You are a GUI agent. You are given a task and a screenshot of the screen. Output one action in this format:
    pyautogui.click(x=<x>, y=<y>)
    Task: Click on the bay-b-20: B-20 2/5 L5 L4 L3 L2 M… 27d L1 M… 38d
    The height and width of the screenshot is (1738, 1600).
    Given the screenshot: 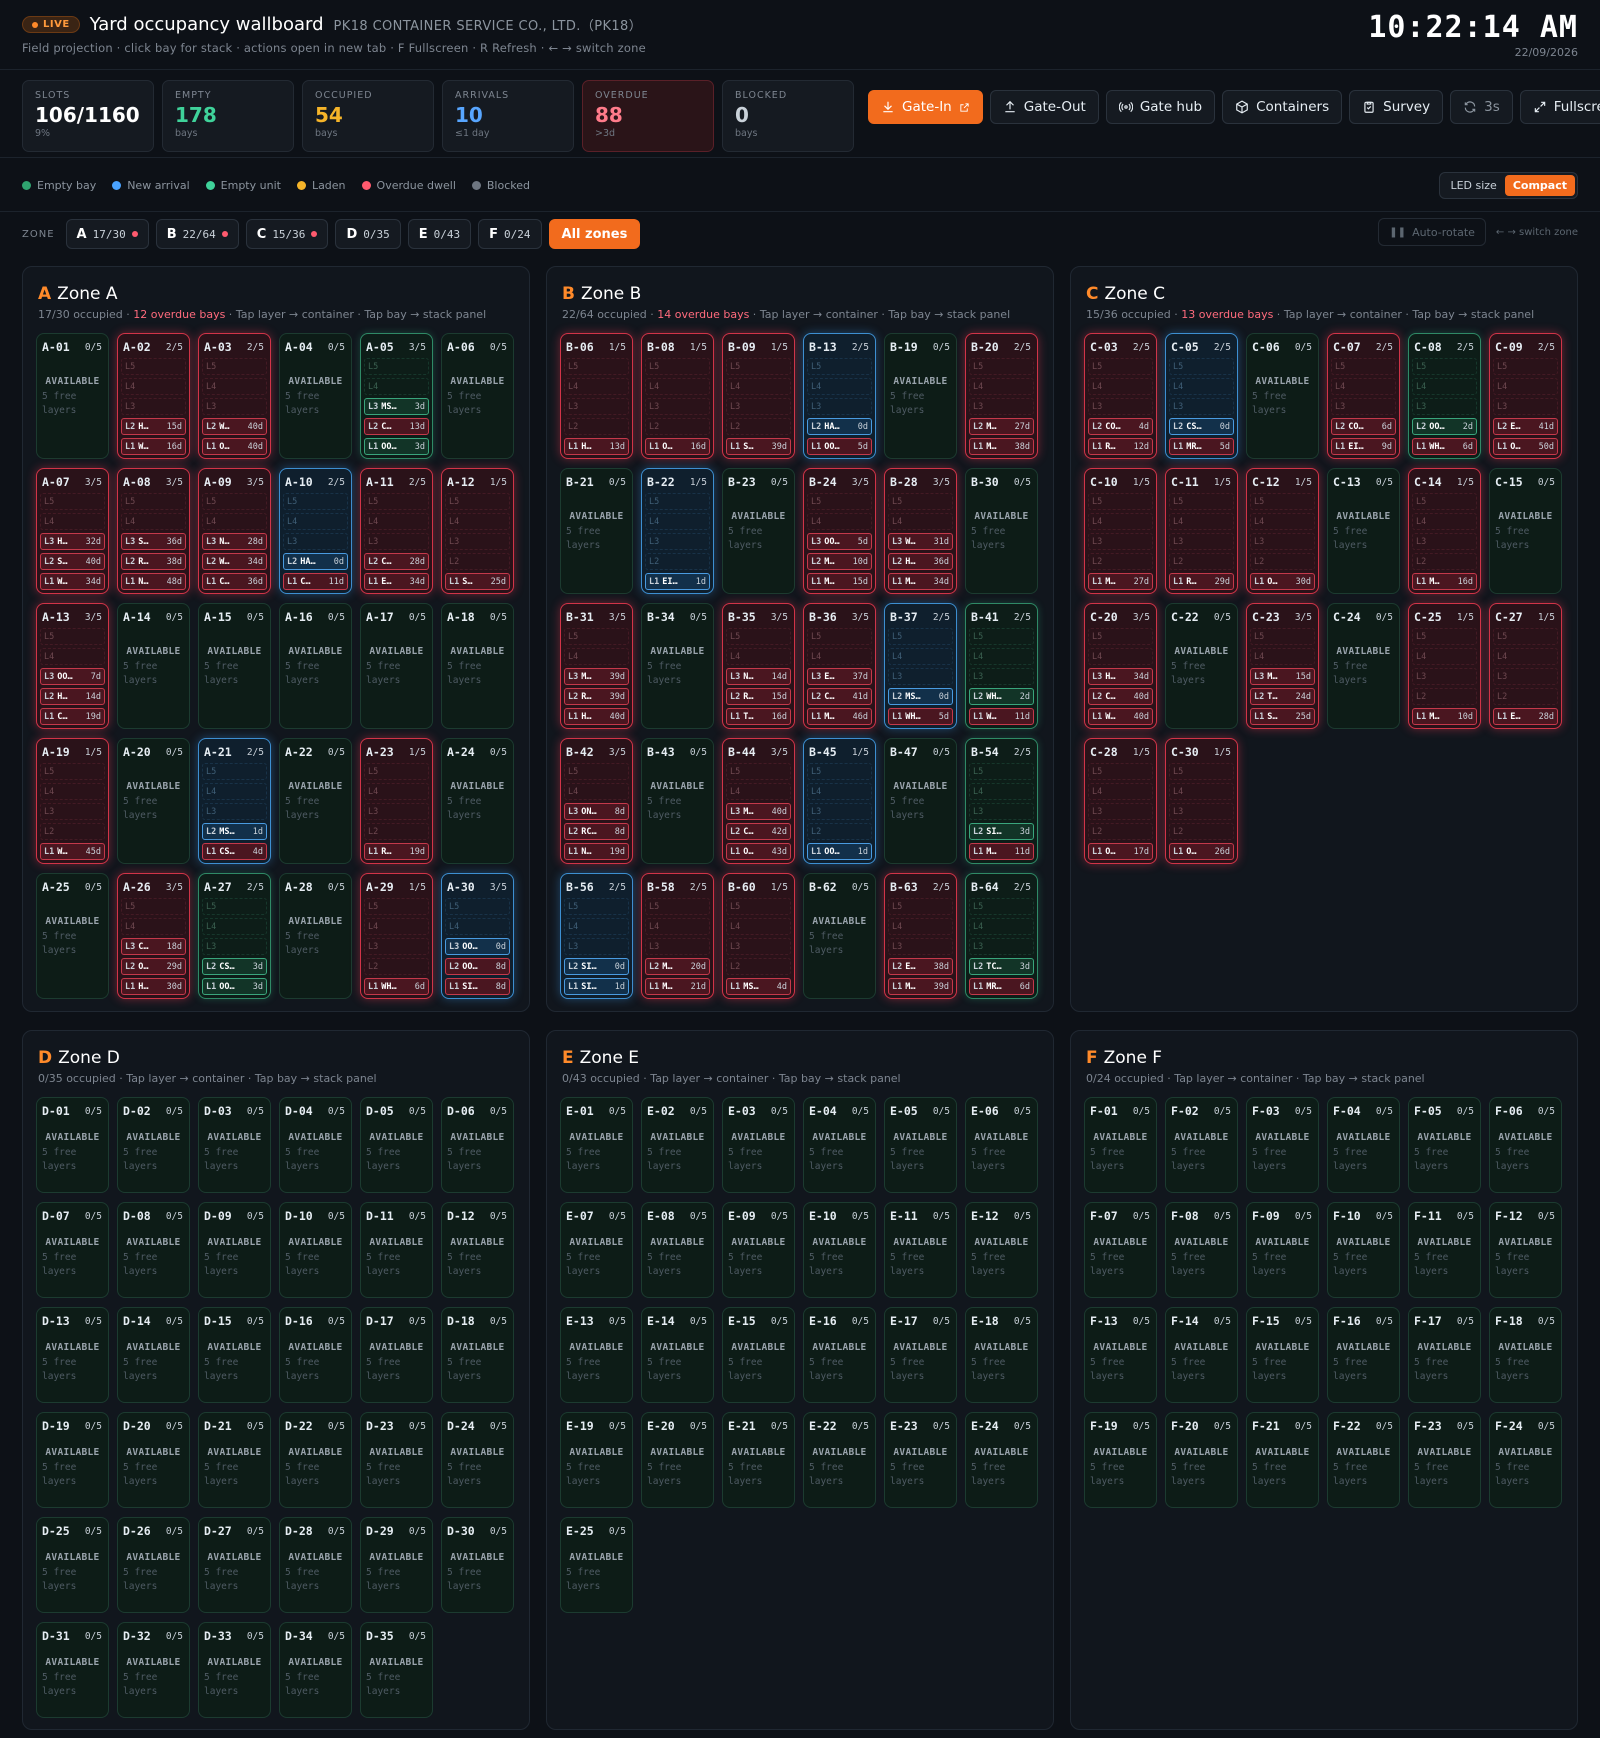 What is the action you would take?
    pyautogui.click(x=1001, y=396)
    